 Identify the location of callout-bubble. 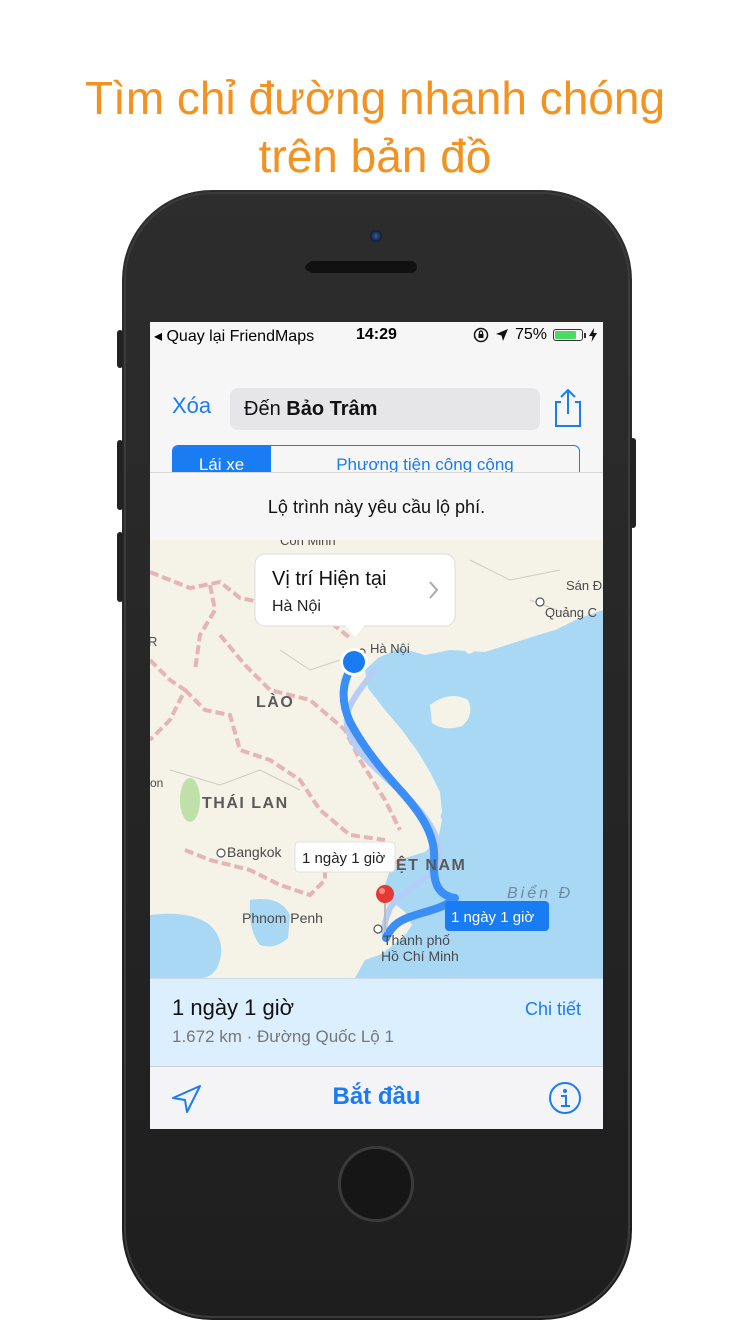
(355, 590).